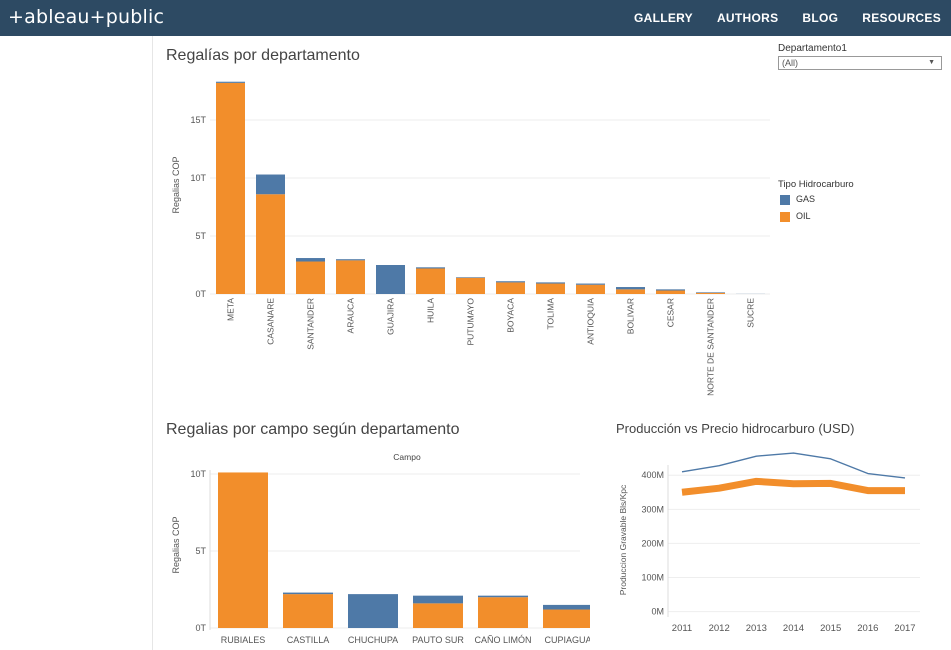  What do you see at coordinates (657, 612) in the screenshot?
I see `chart3-ytick-label: 0M` at bounding box center [657, 612].